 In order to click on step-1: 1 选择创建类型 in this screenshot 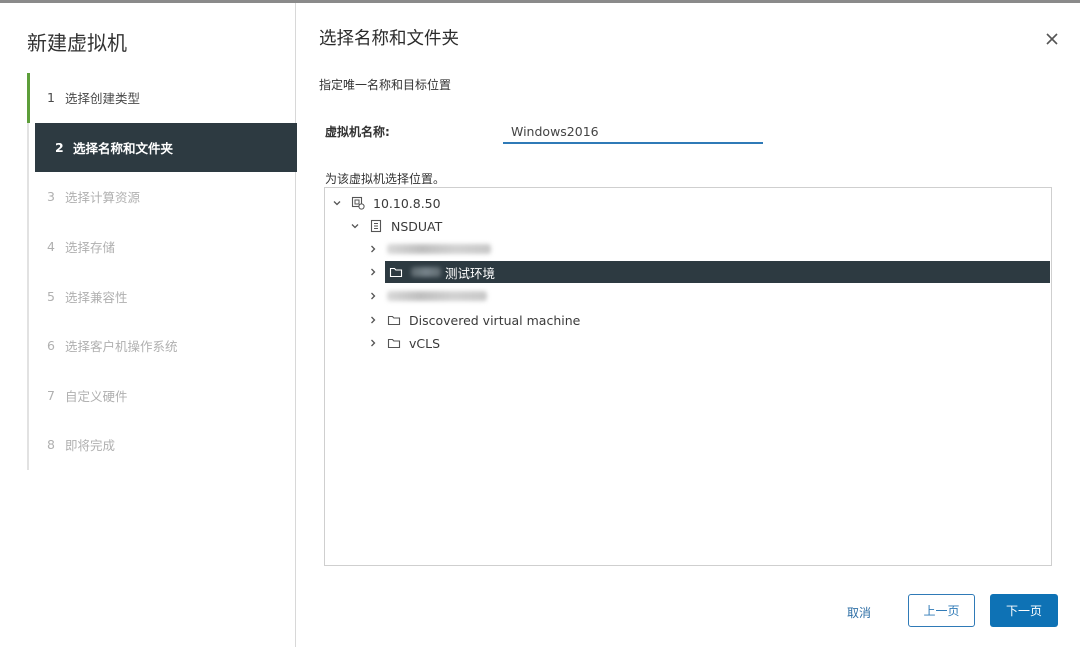, I will do `click(161, 98)`.